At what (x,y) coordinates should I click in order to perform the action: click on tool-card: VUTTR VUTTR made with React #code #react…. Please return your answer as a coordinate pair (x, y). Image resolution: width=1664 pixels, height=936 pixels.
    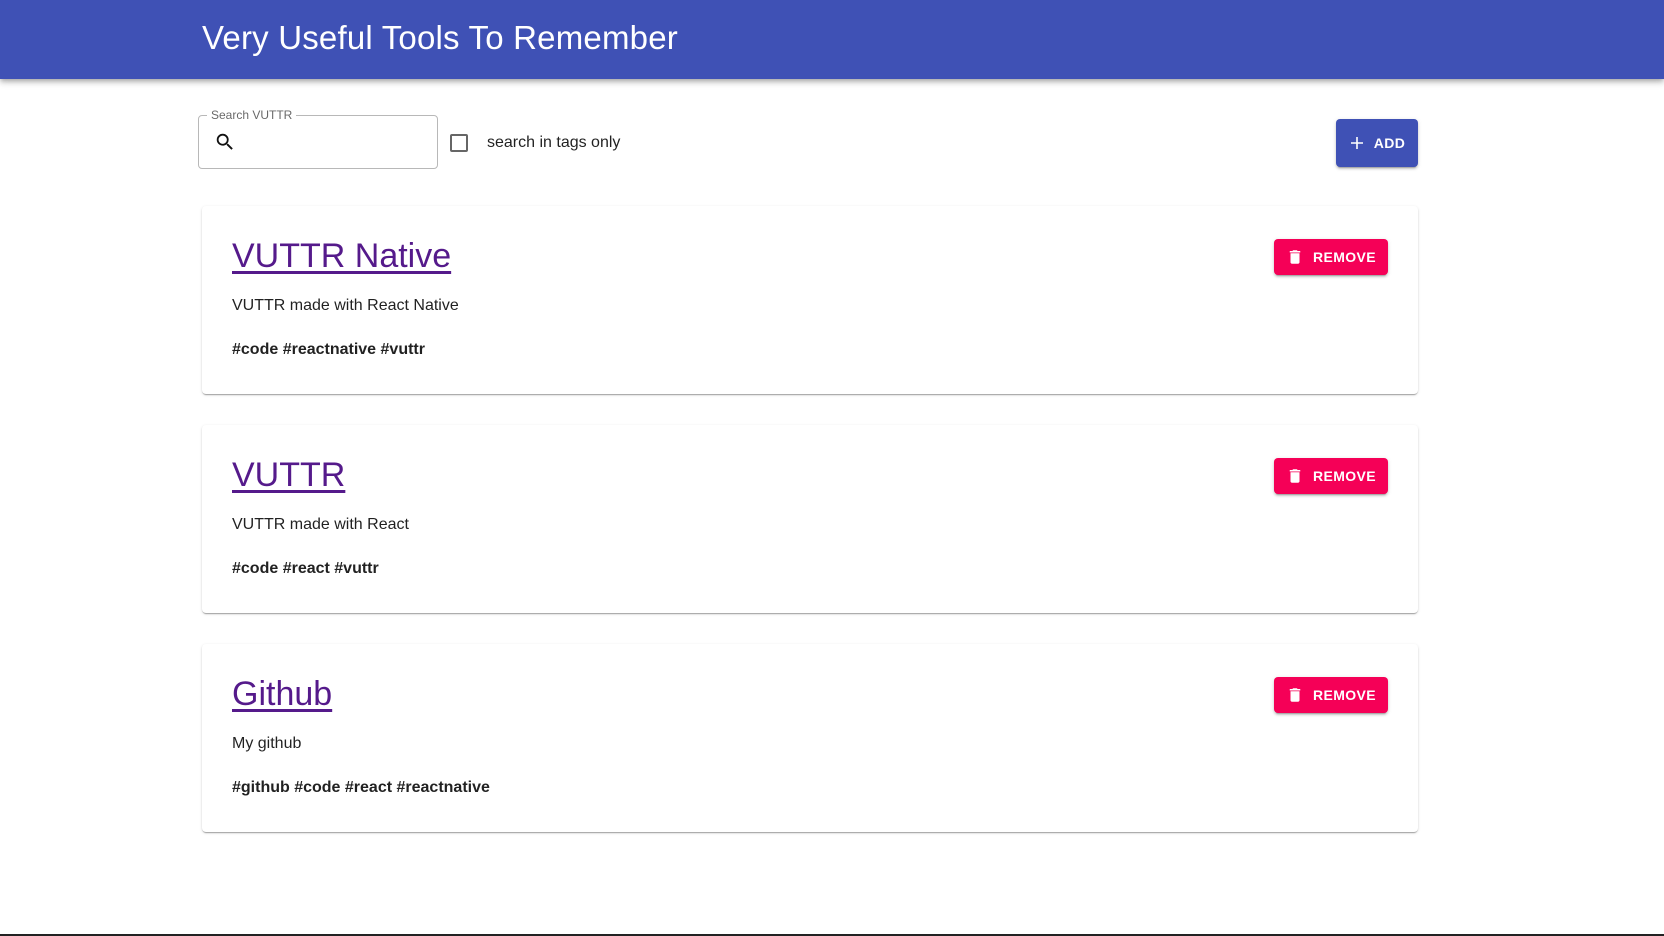
    Looking at the image, I should click on (810, 519).